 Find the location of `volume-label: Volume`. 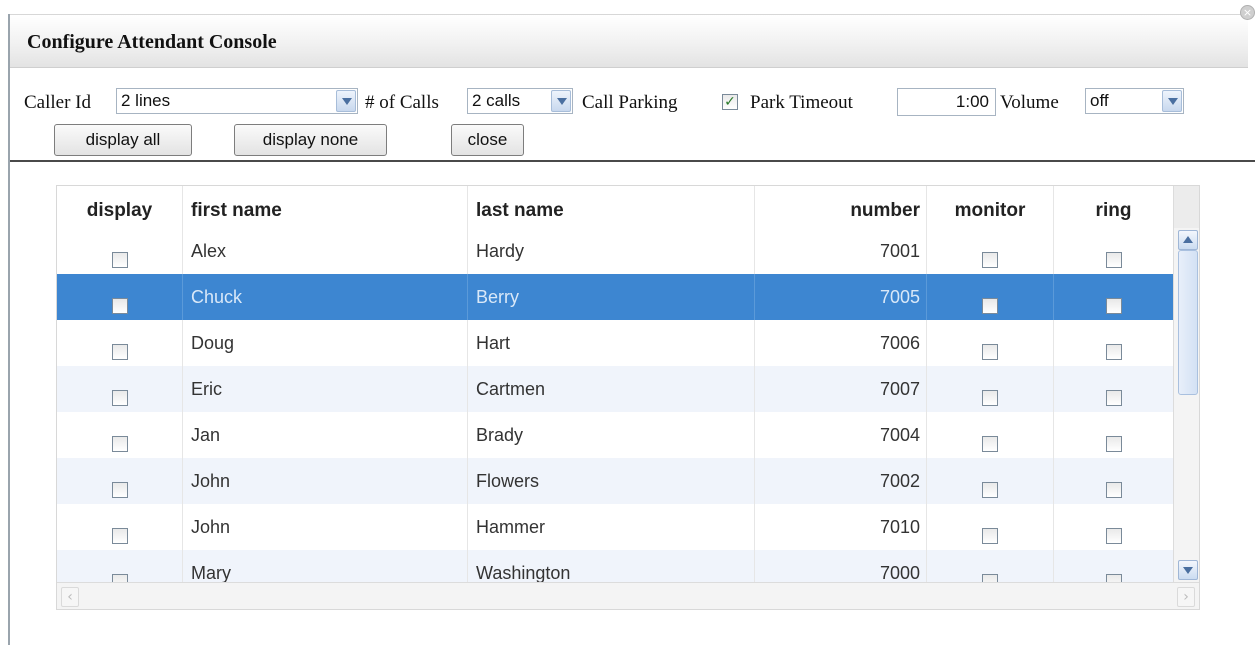

volume-label: Volume is located at coordinates (1029, 102).